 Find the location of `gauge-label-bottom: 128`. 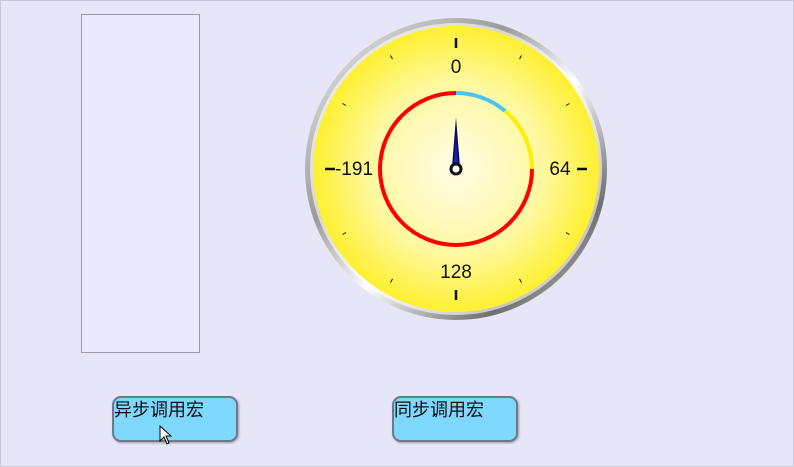

gauge-label-bottom: 128 is located at coordinates (456, 272).